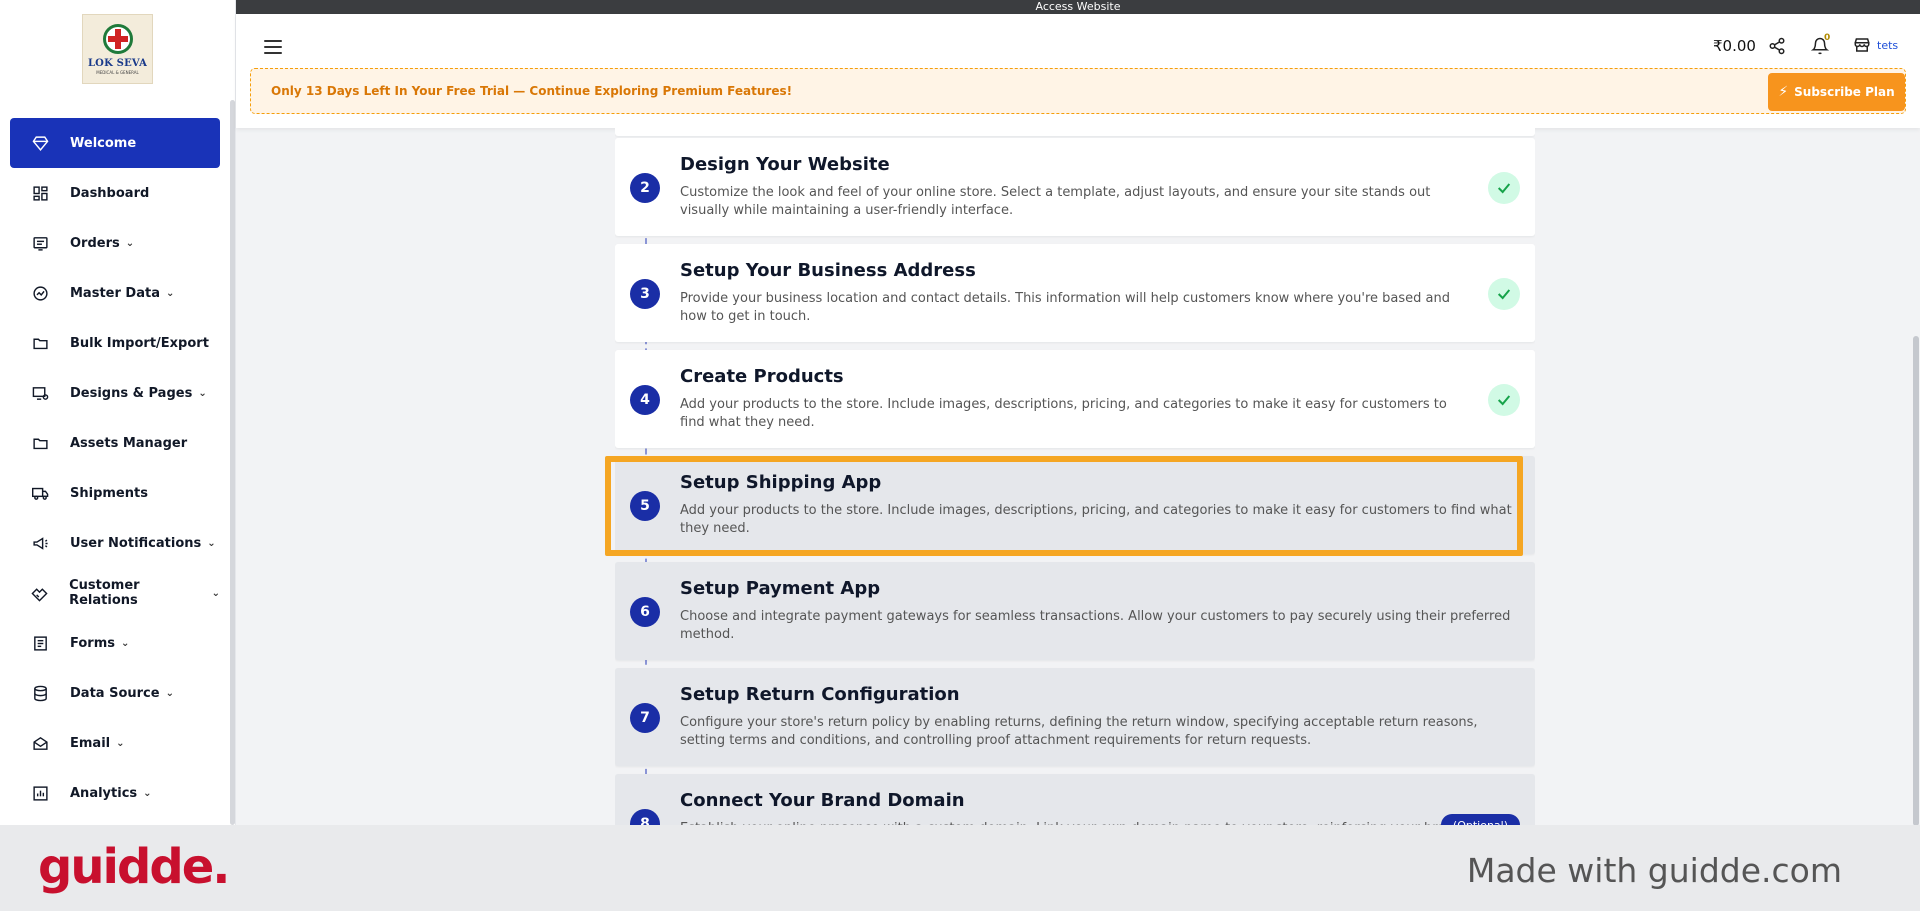 The image size is (1920, 911). I want to click on sidebar-item-label: Assets Manager, so click(129, 443).